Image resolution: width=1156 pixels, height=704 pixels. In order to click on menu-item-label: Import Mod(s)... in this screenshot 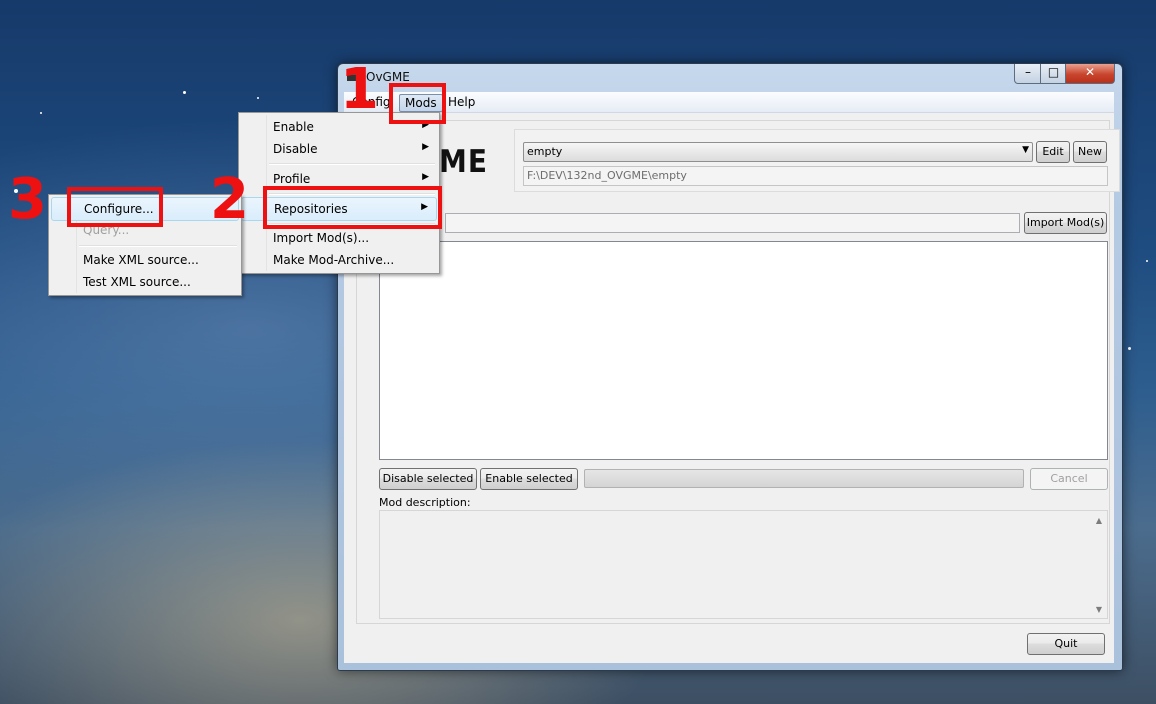, I will do `click(321, 238)`.